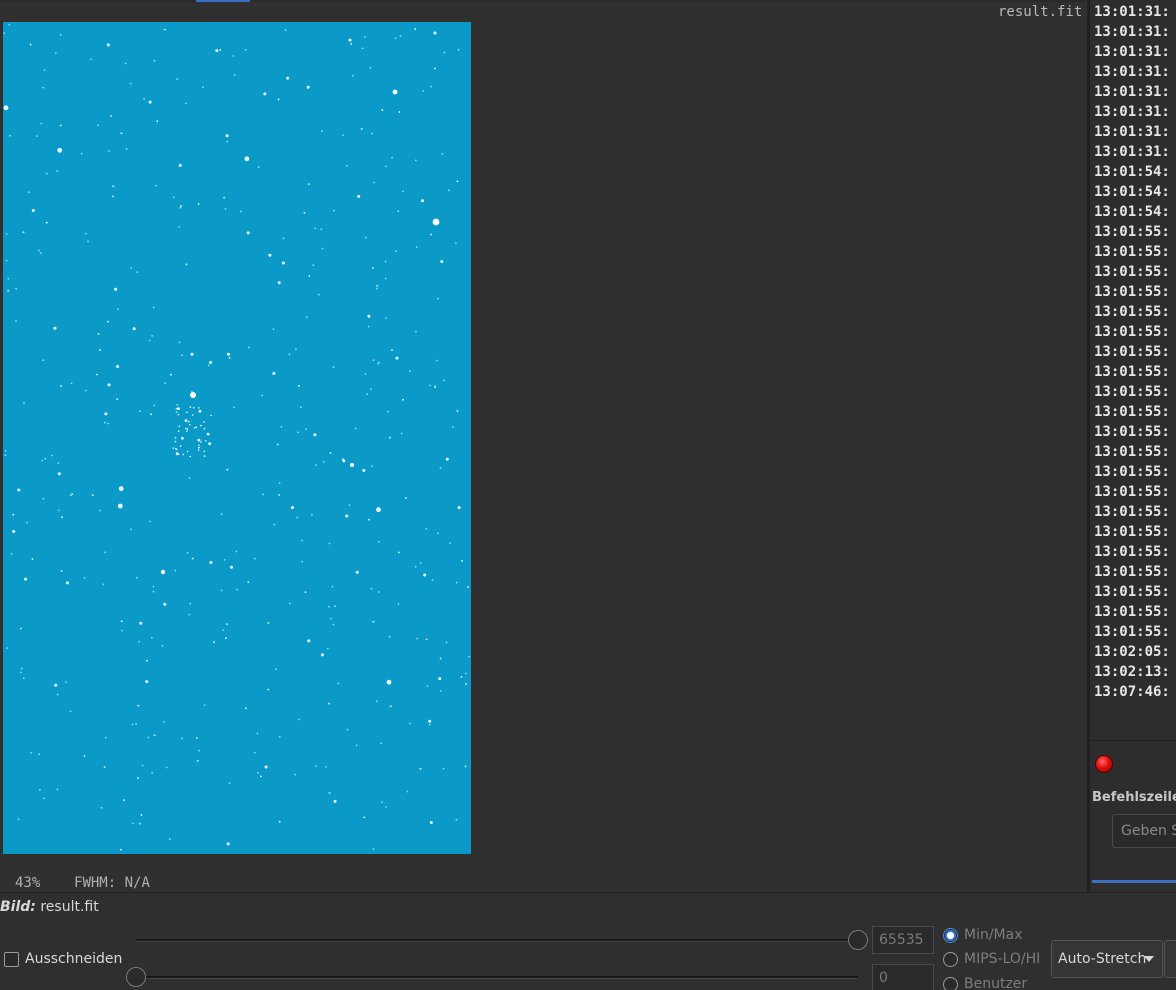  Describe the element at coordinates (136, 977) in the screenshot. I see `low-slider-handle` at that location.